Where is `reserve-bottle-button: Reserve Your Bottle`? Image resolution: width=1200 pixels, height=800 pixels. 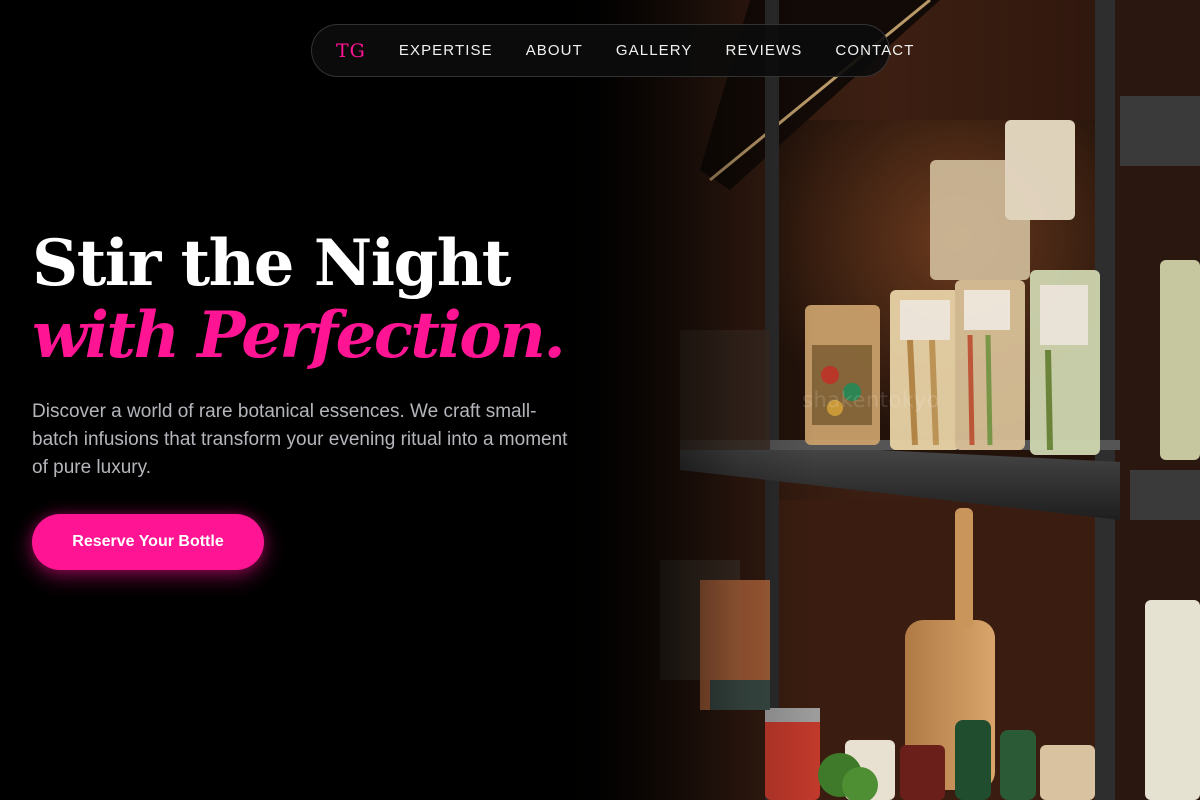 reserve-bottle-button: Reserve Your Bottle is located at coordinates (148, 542).